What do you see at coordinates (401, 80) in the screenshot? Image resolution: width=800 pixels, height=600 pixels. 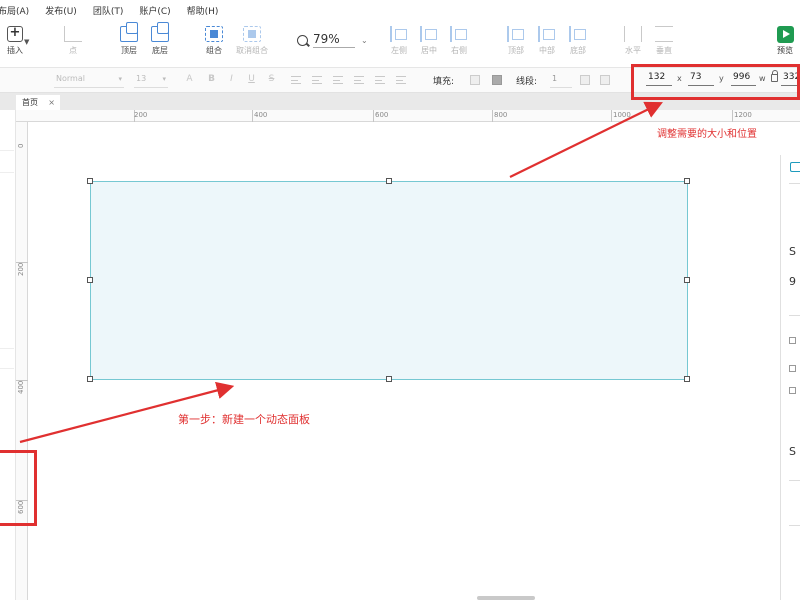 I see `indent-icon` at bounding box center [401, 80].